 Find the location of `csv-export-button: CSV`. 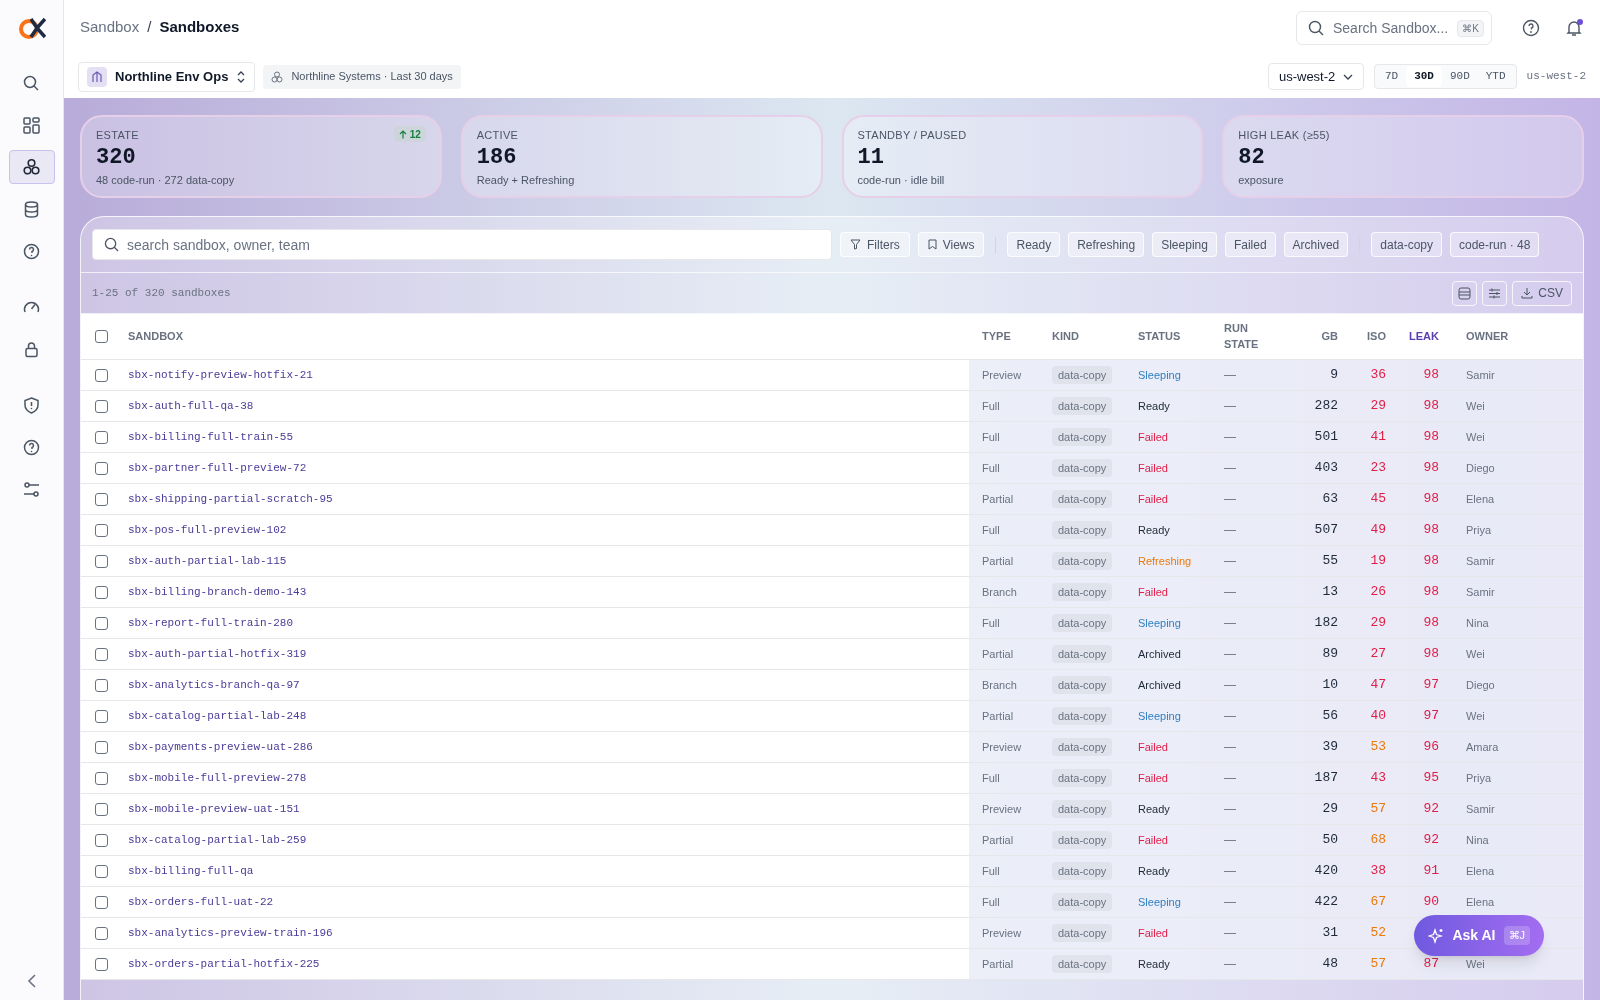

csv-export-button: CSV is located at coordinates (1542, 293).